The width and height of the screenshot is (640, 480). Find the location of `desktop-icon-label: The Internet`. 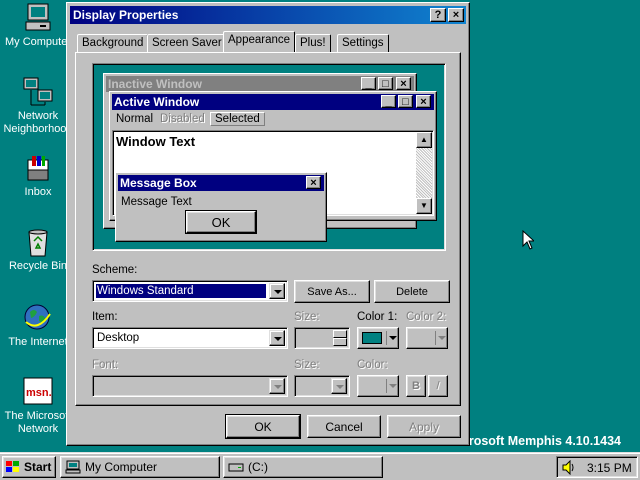

desktop-icon-label: The Internet is located at coordinates (38, 342).